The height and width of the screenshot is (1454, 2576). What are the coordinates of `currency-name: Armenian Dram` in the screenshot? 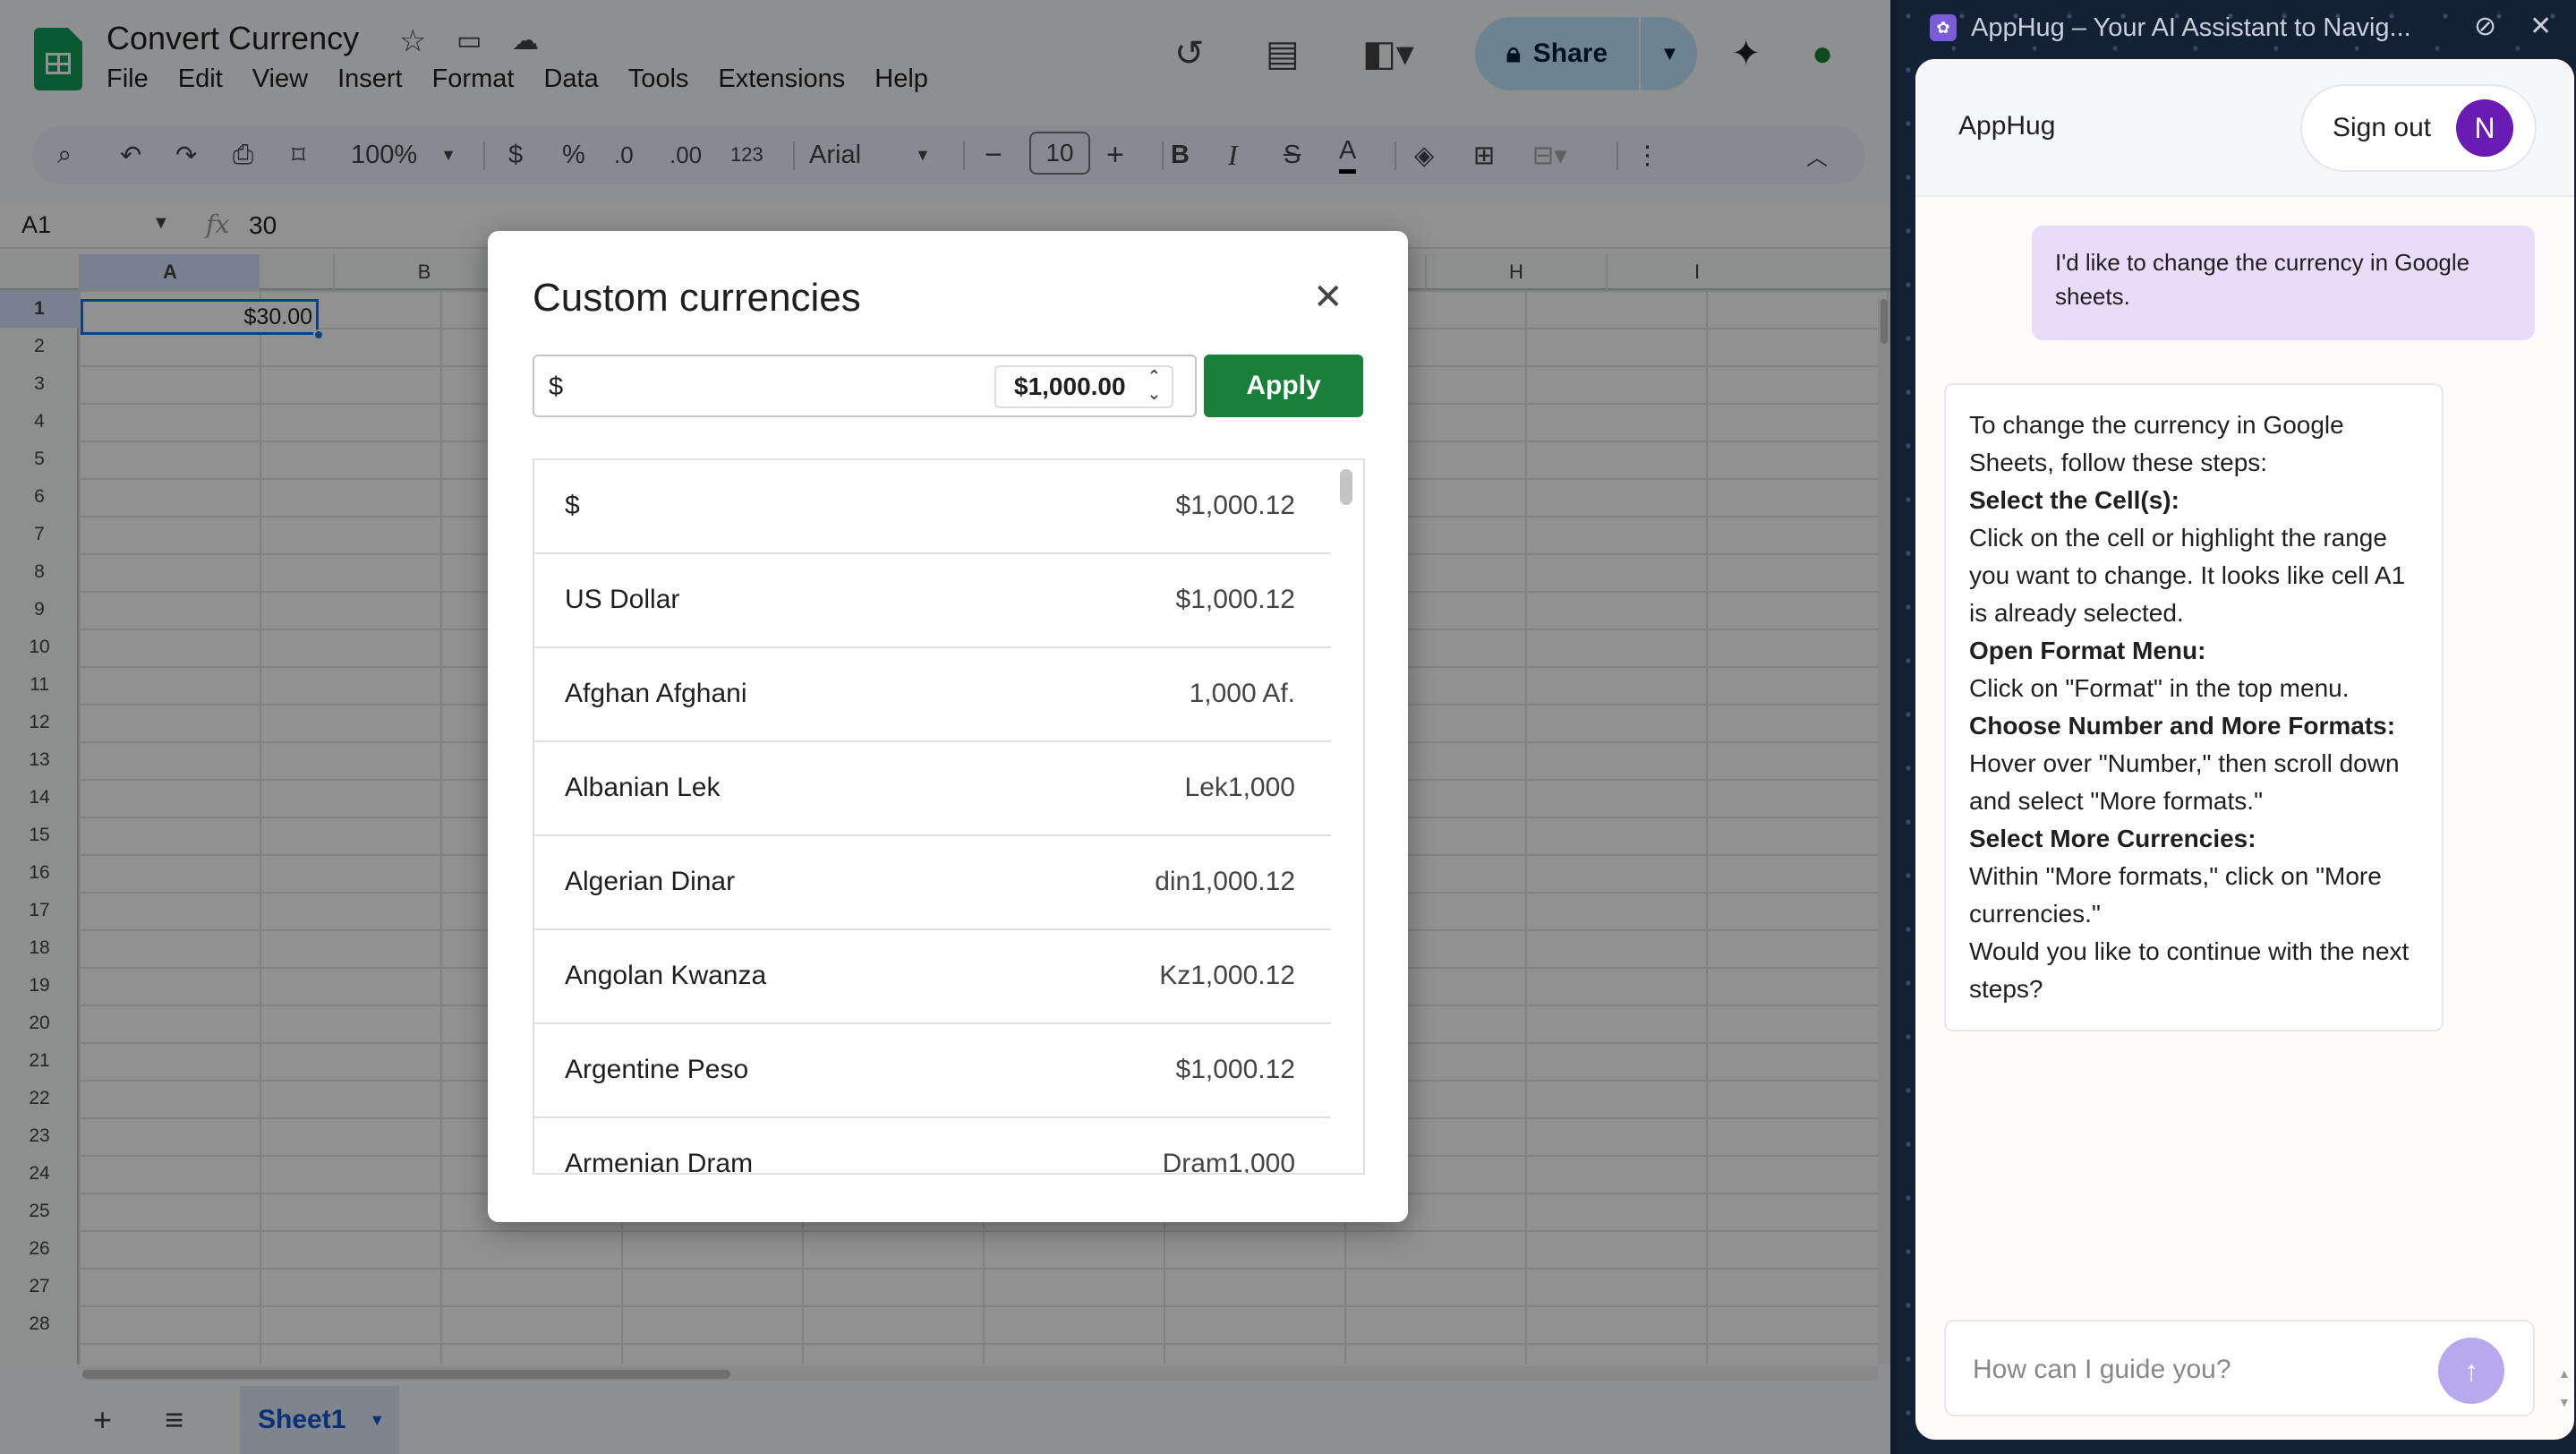 It's located at (659, 1162).